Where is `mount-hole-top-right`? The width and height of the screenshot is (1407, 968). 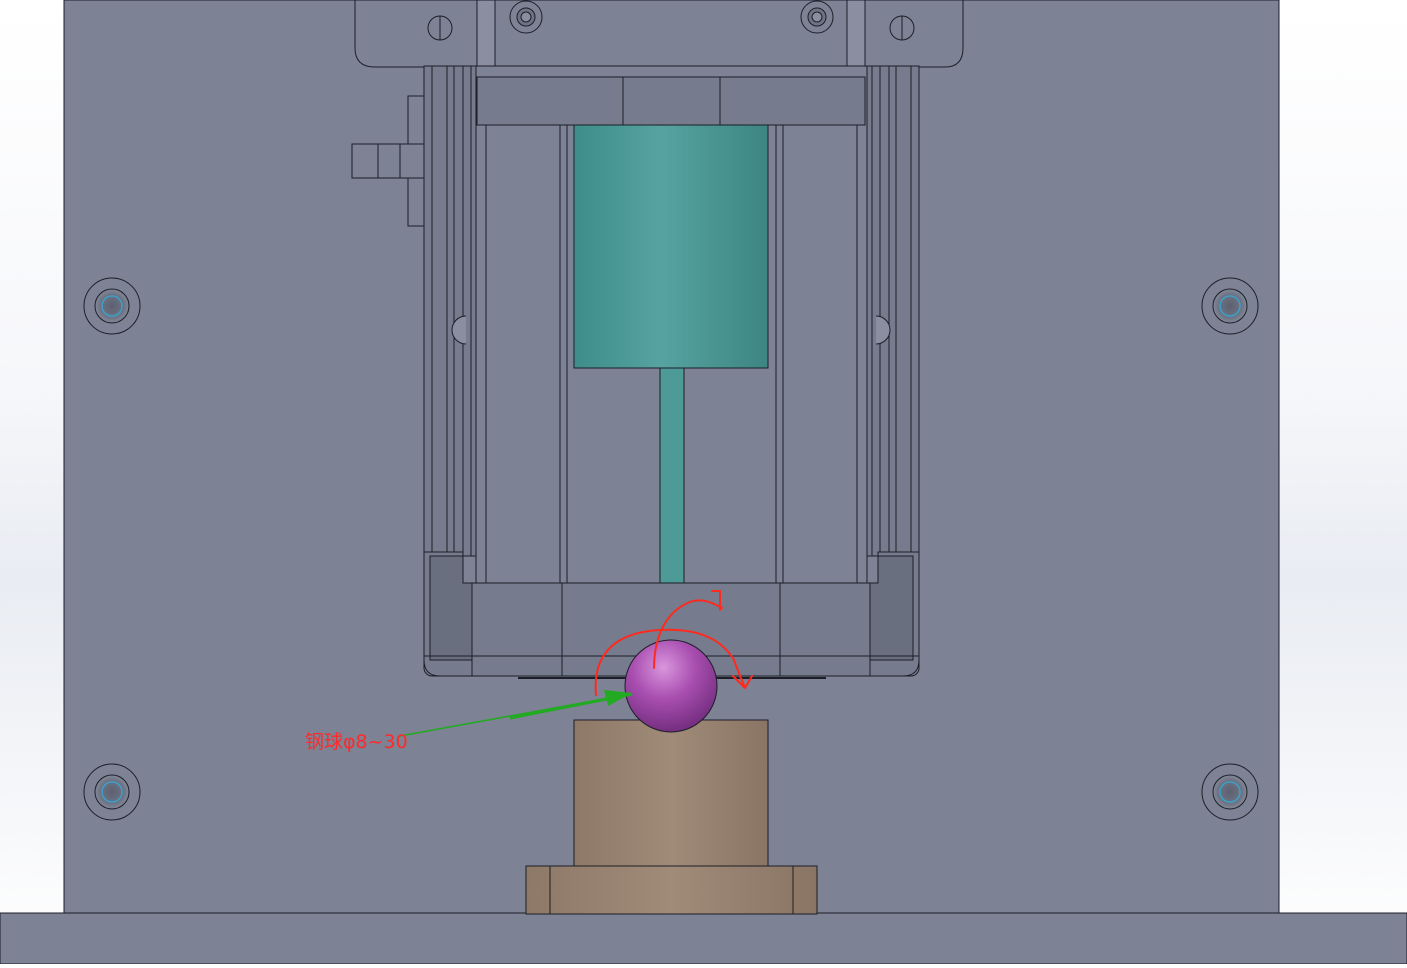 mount-hole-top-right is located at coordinates (1230, 306).